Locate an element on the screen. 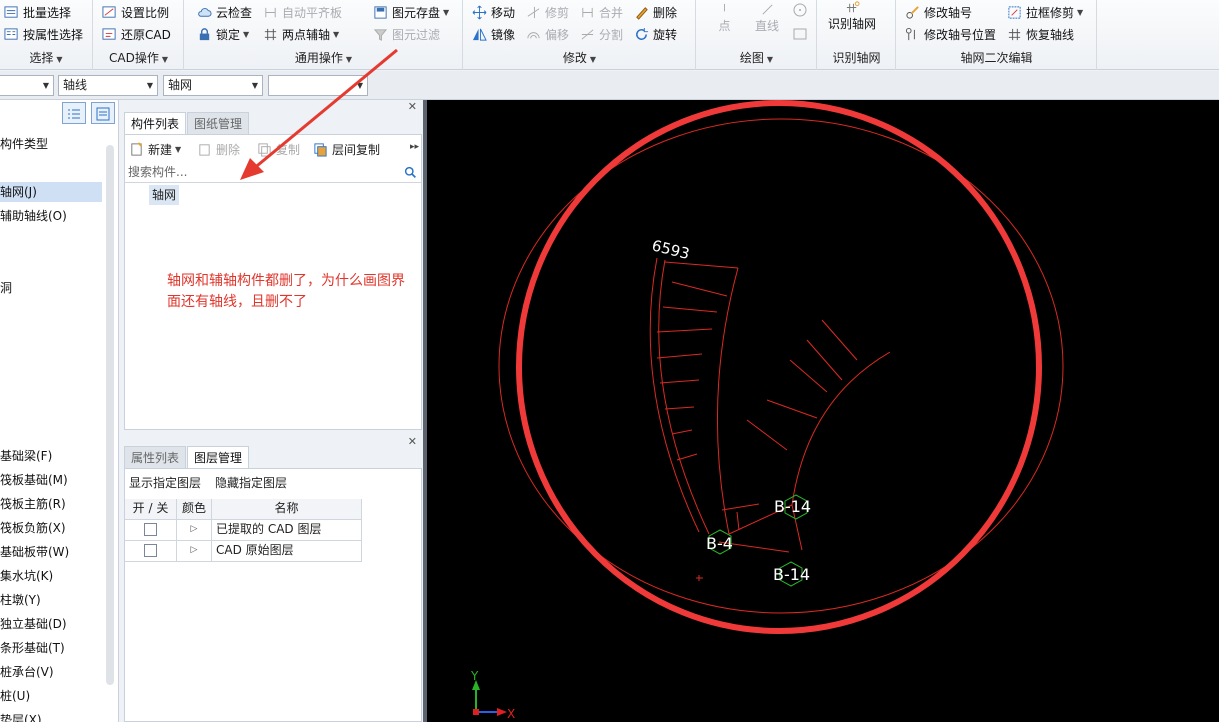 This screenshot has height=722, width=1219. element-filter-button: 图元过滤 is located at coordinates (406, 34).